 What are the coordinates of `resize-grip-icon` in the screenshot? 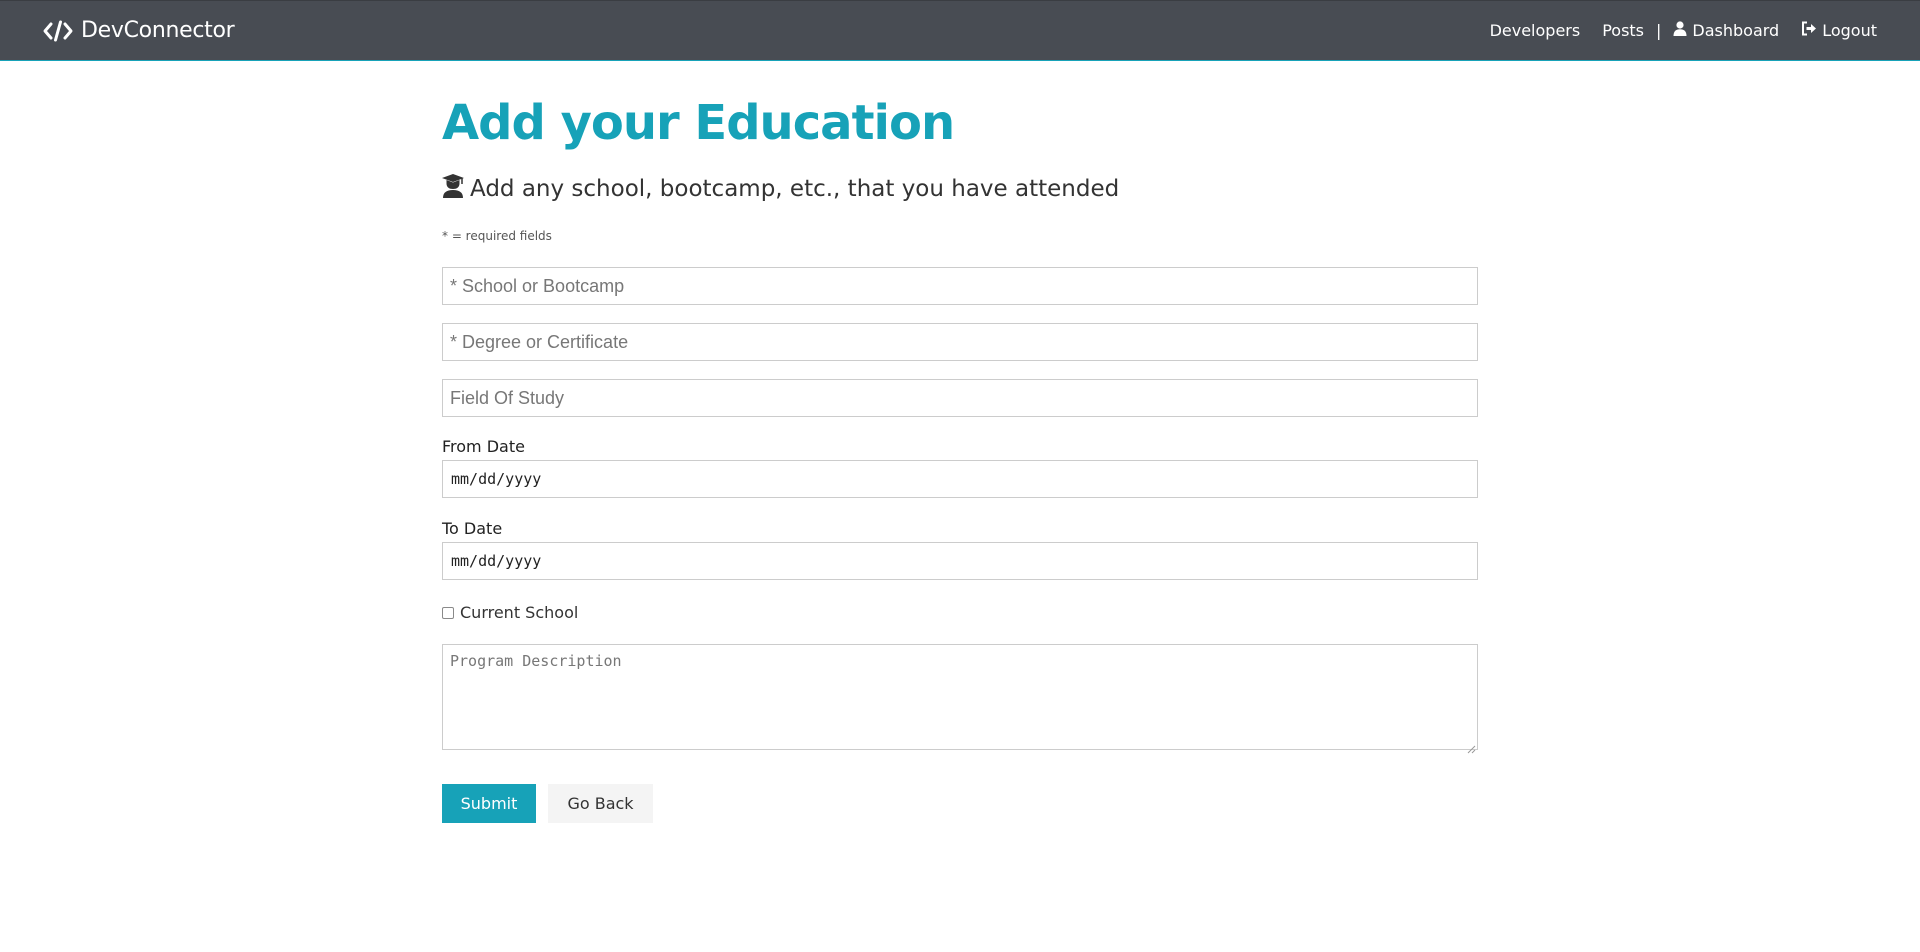 It's located at (1471, 746).